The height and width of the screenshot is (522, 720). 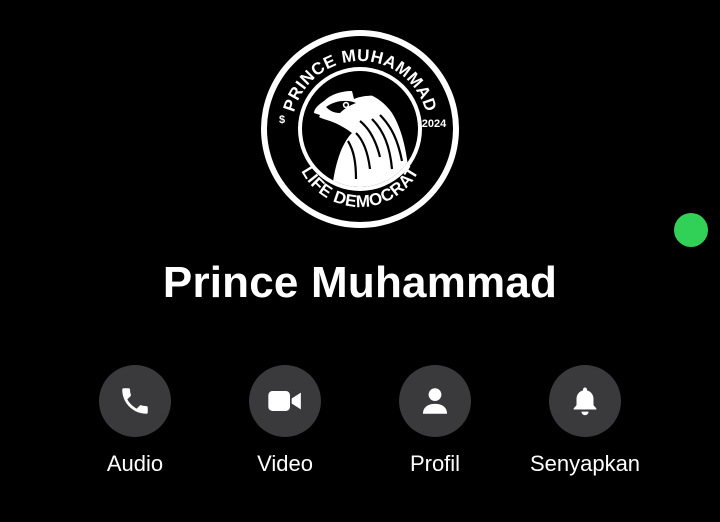 I want to click on mute-icon-circle, so click(x=585, y=401).